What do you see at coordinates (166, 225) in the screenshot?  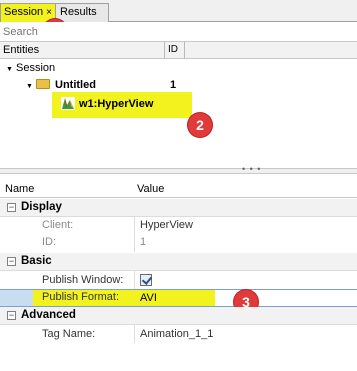 I see `property-value: HyperView` at bounding box center [166, 225].